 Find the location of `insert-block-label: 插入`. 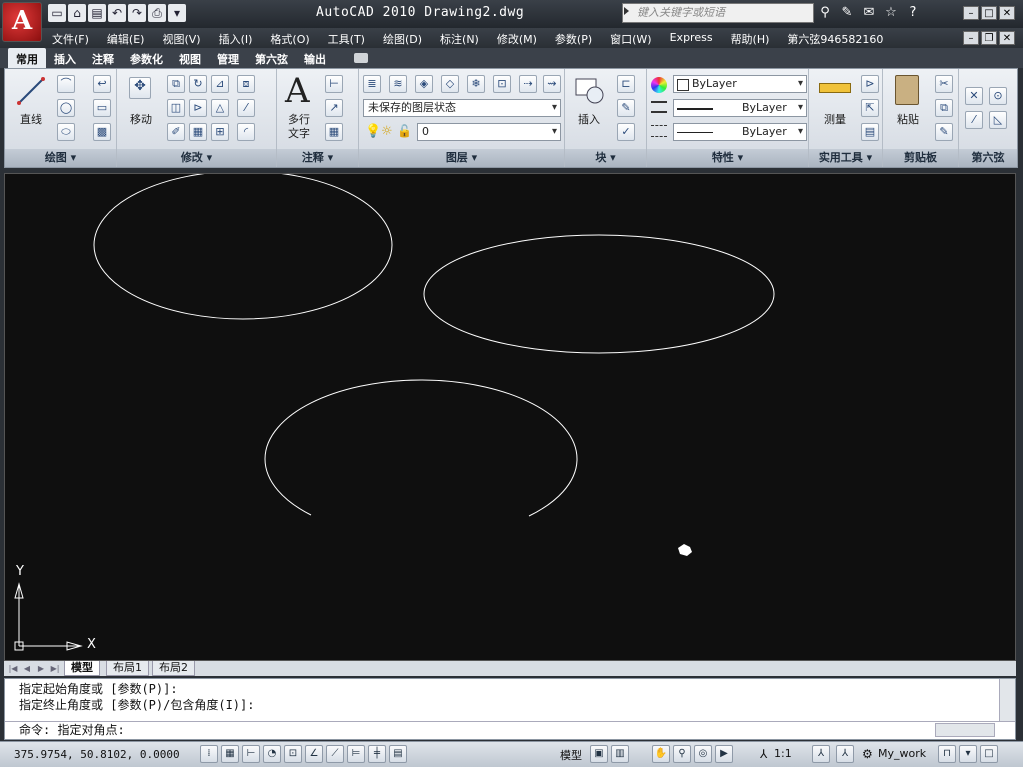

insert-block-label: 插入 is located at coordinates (589, 119).